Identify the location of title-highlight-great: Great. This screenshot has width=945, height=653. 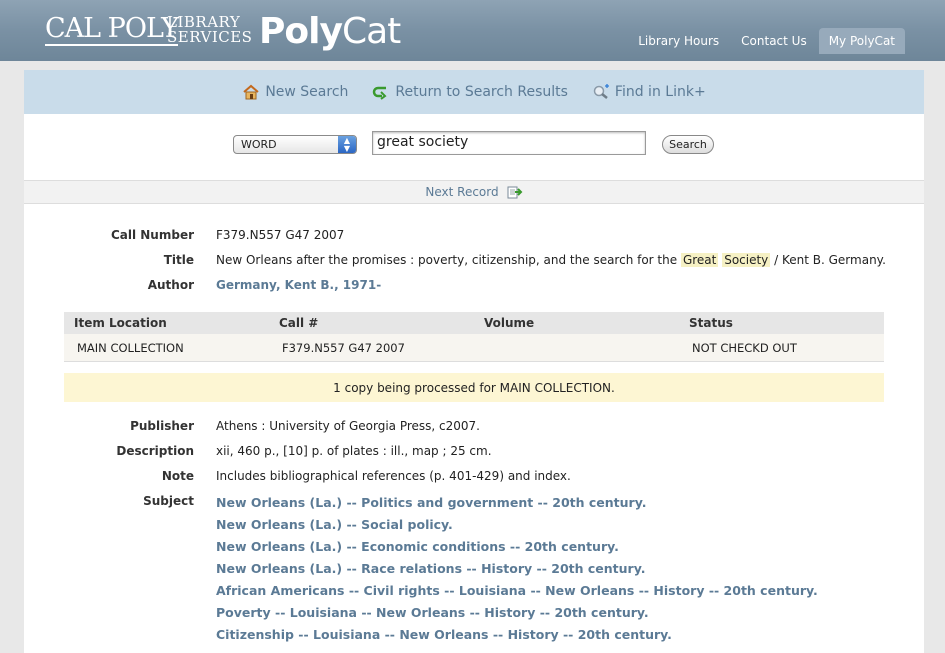
(699, 260).